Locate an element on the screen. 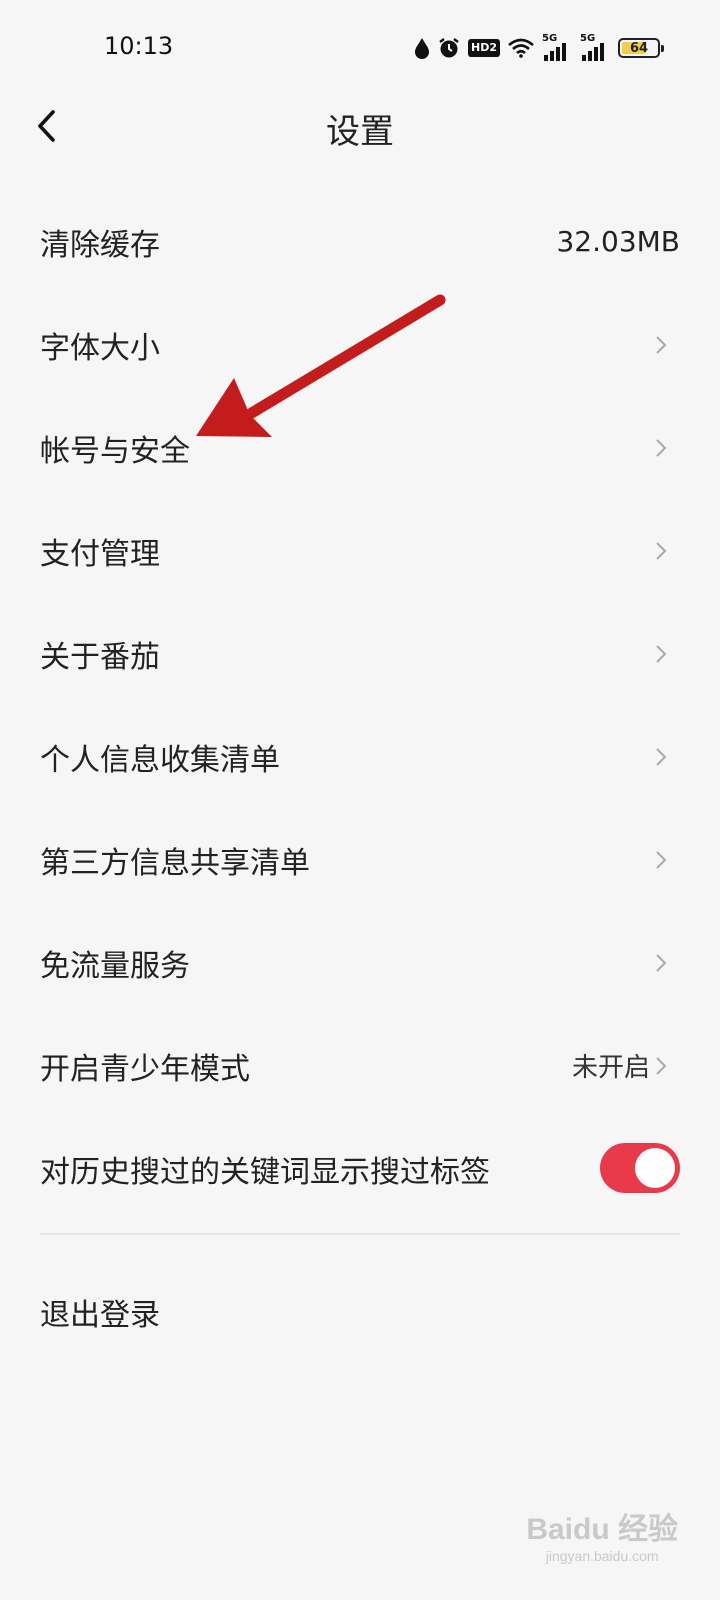  setting-clear-cache: 清除缓存 32.03MB is located at coordinates (360, 241).